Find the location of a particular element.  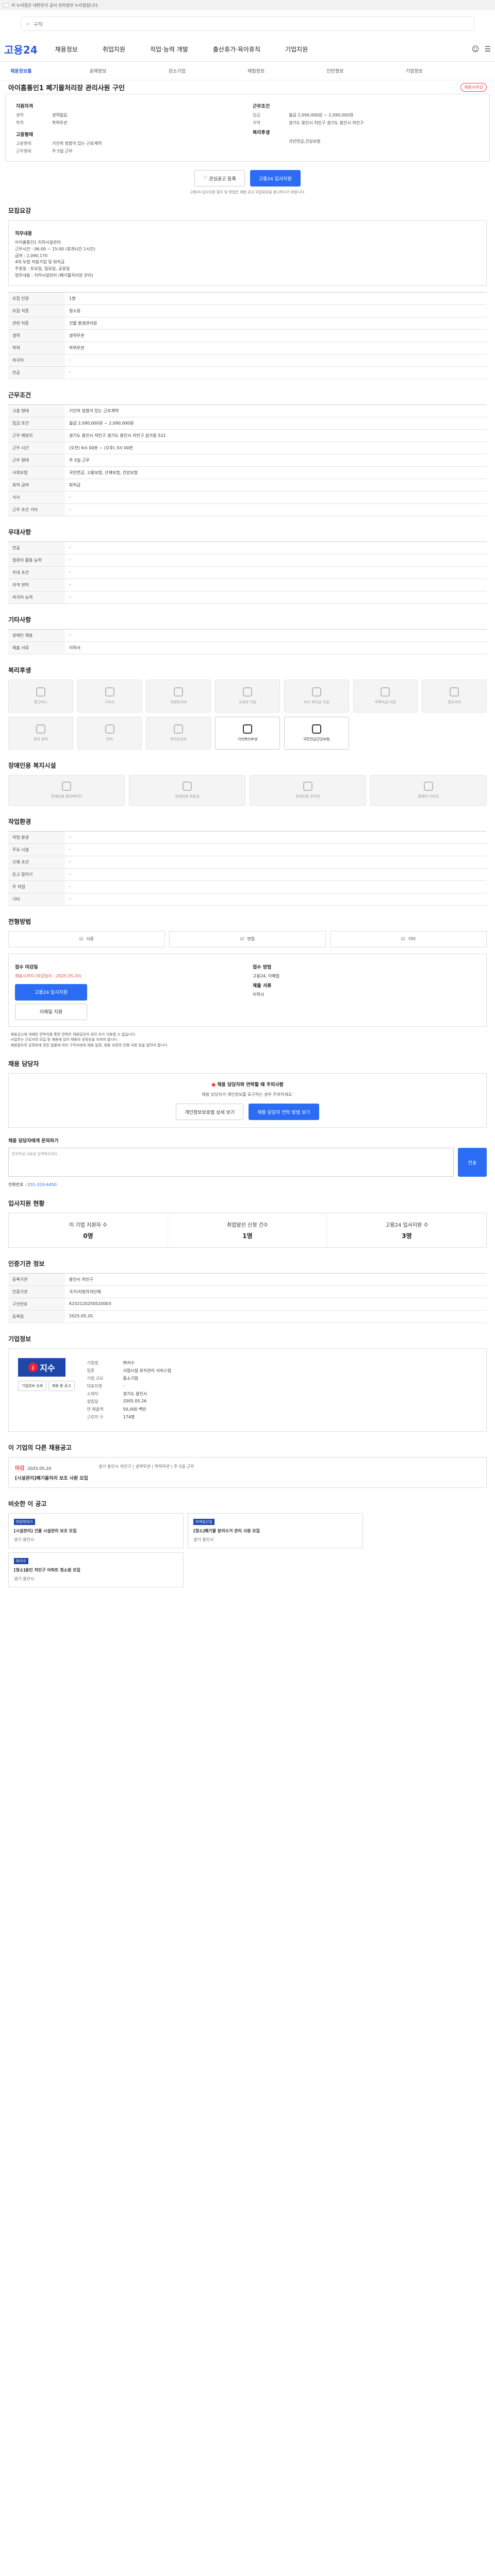

row-key: 주요 시설 is located at coordinates (37, 849).